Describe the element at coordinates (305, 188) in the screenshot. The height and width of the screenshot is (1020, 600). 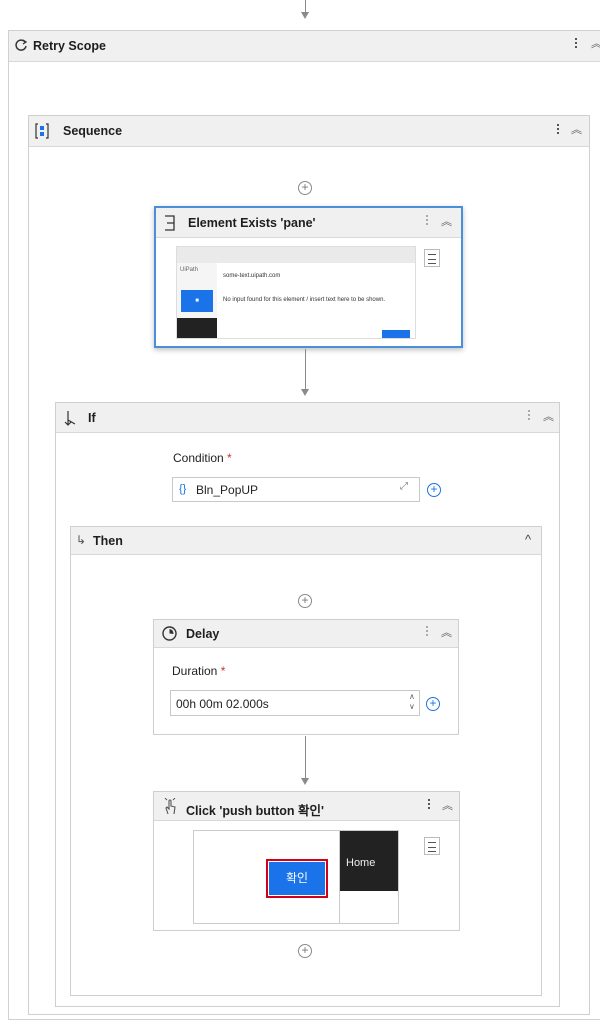
I see `add-activity-plus-icon: +` at that location.